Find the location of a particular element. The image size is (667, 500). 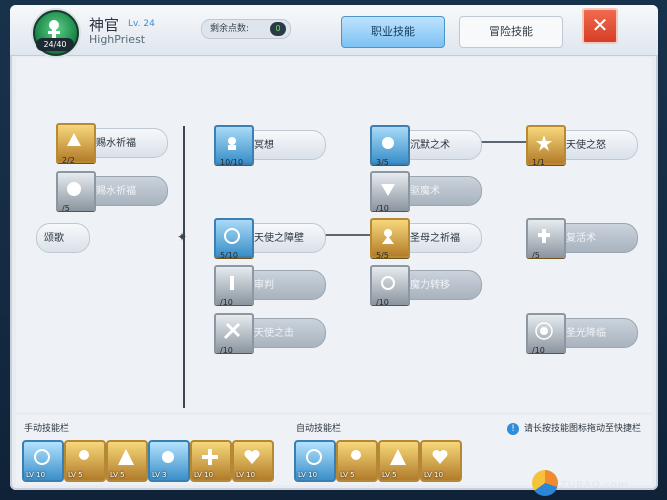

auto-skill-bar-title: 自动技能栏 is located at coordinates (319, 429).